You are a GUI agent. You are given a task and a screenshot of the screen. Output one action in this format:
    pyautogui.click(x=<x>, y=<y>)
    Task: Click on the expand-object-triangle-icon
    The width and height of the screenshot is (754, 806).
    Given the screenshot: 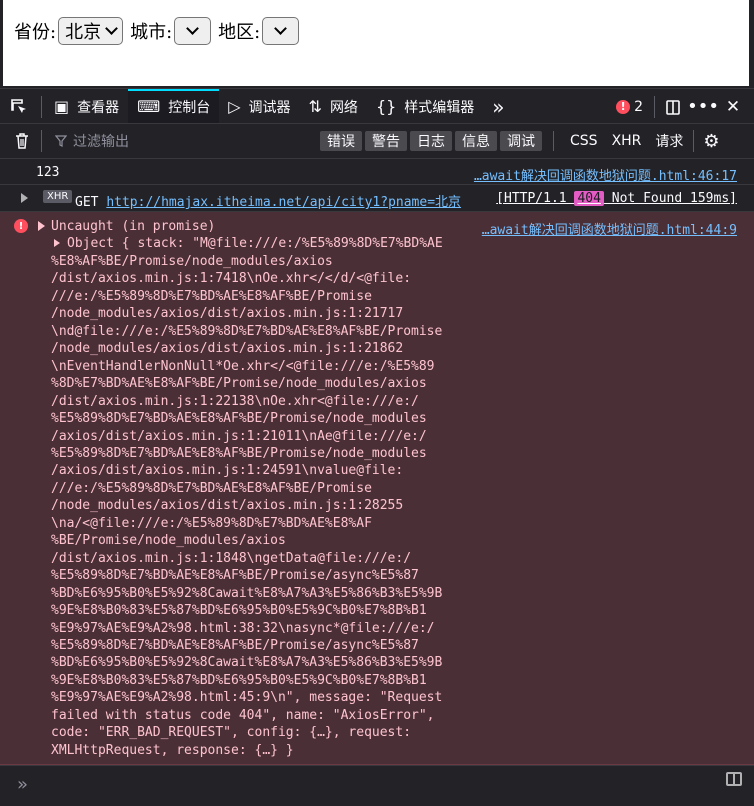 What is the action you would take?
    pyautogui.click(x=57, y=243)
    